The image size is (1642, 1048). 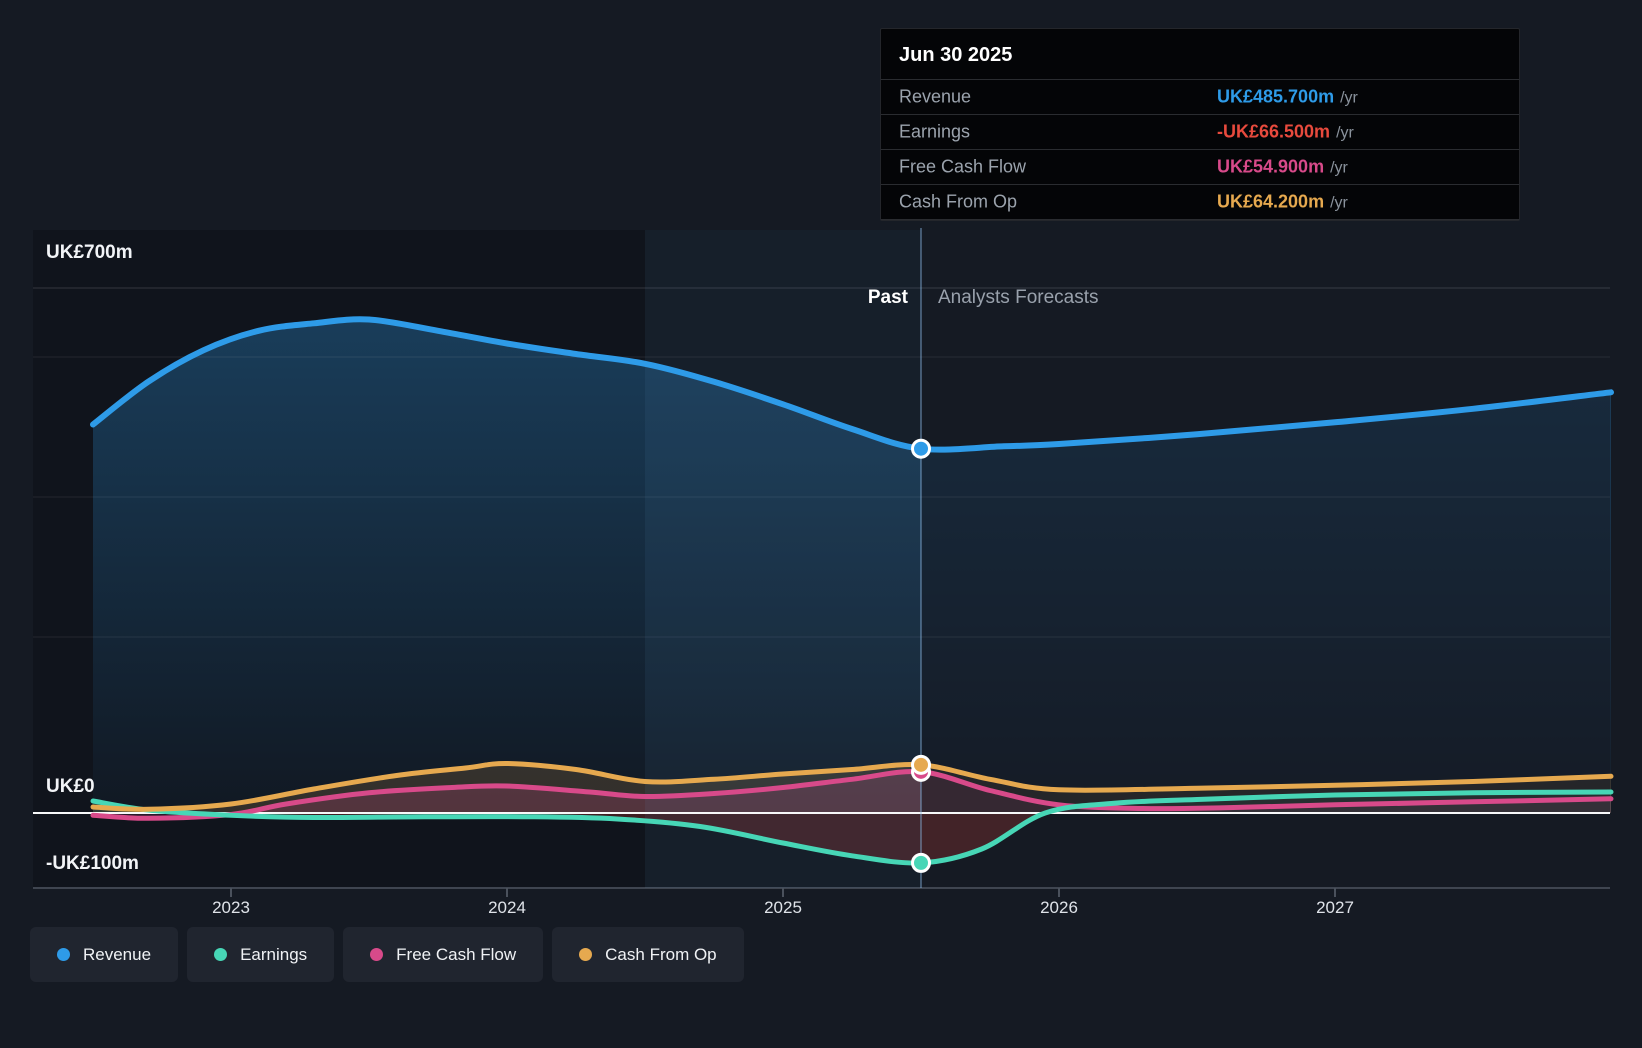 I want to click on legend-label: Earnings, so click(x=274, y=954).